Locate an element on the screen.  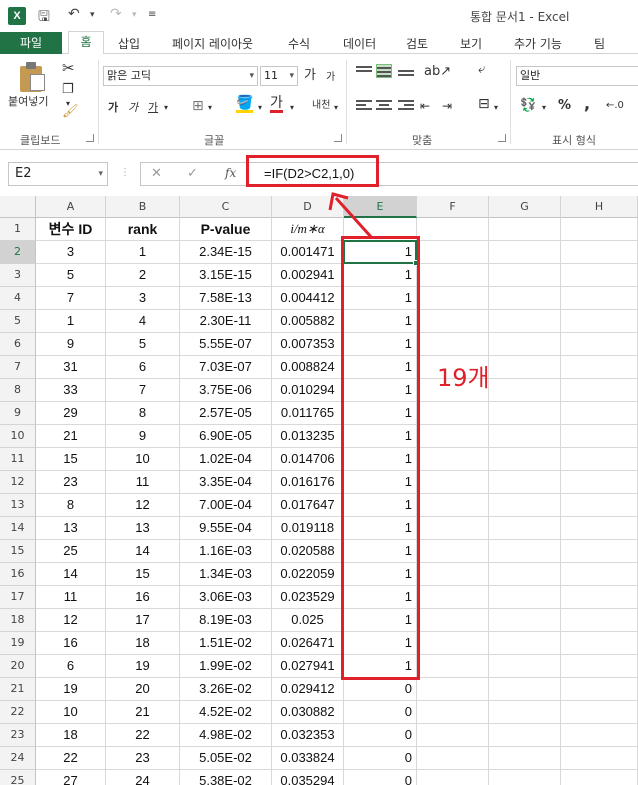
cell-d25: 0.035294 is located at coordinates (308, 777).